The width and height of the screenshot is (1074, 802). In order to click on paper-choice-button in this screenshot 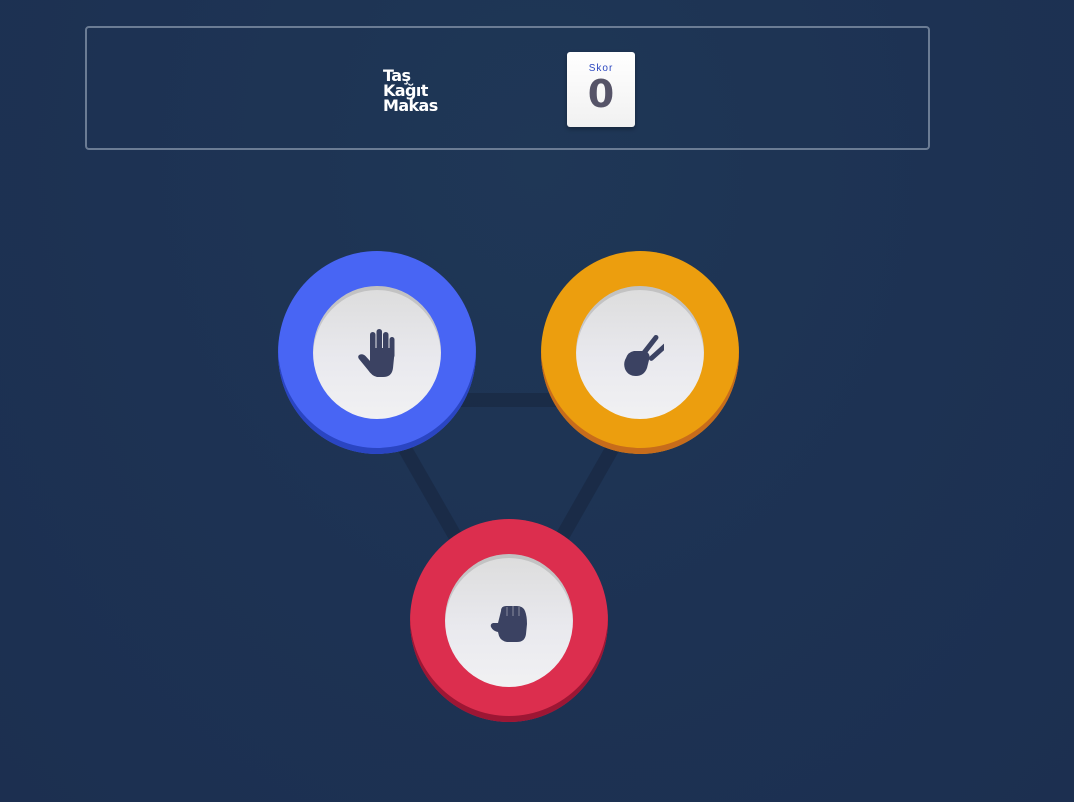, I will do `click(377, 352)`.